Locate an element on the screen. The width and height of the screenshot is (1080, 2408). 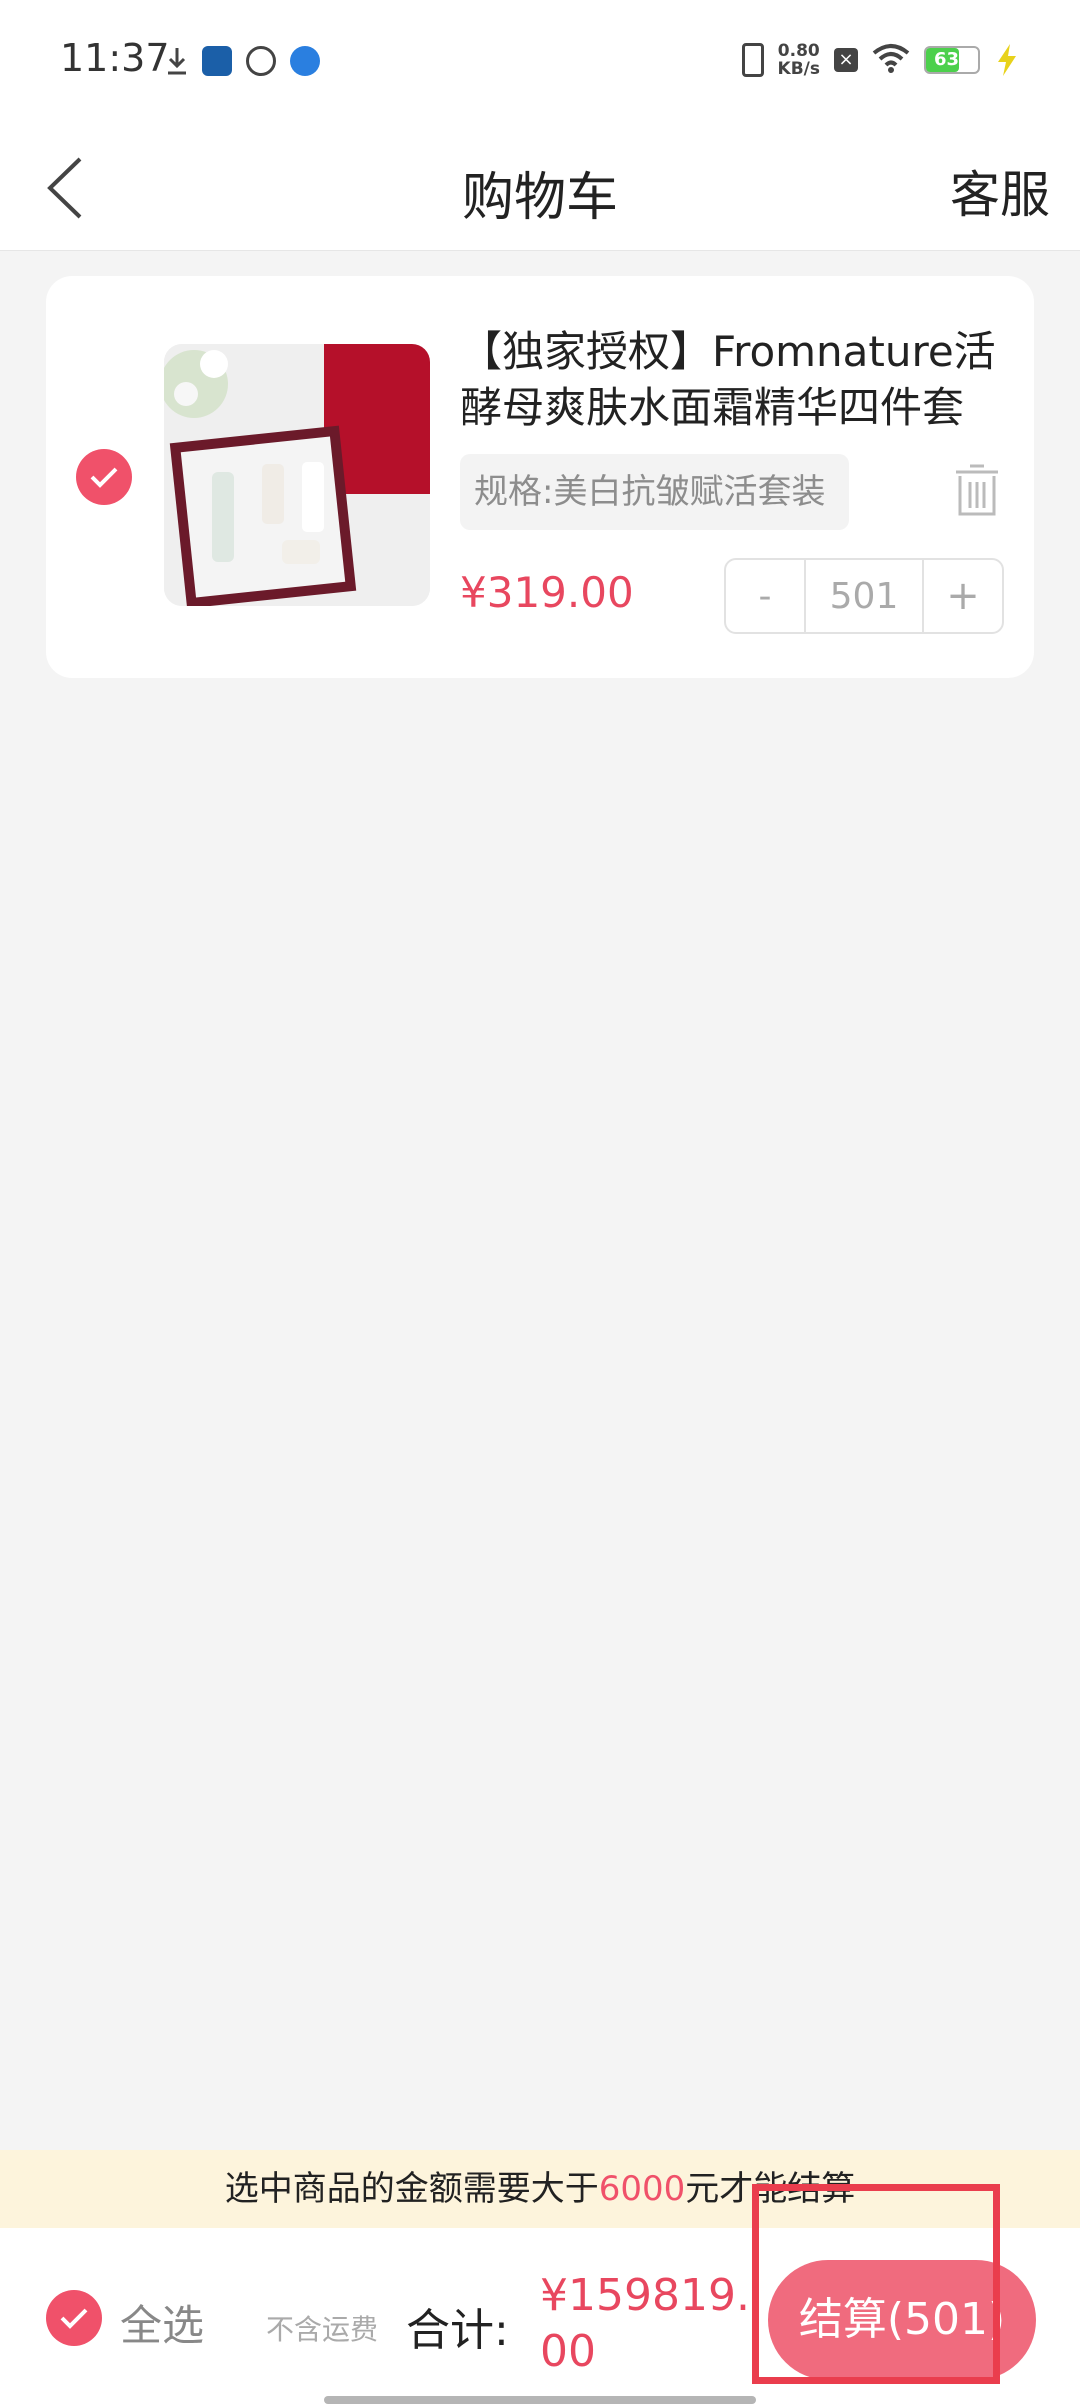
trash-icon is located at coordinates (977, 490).